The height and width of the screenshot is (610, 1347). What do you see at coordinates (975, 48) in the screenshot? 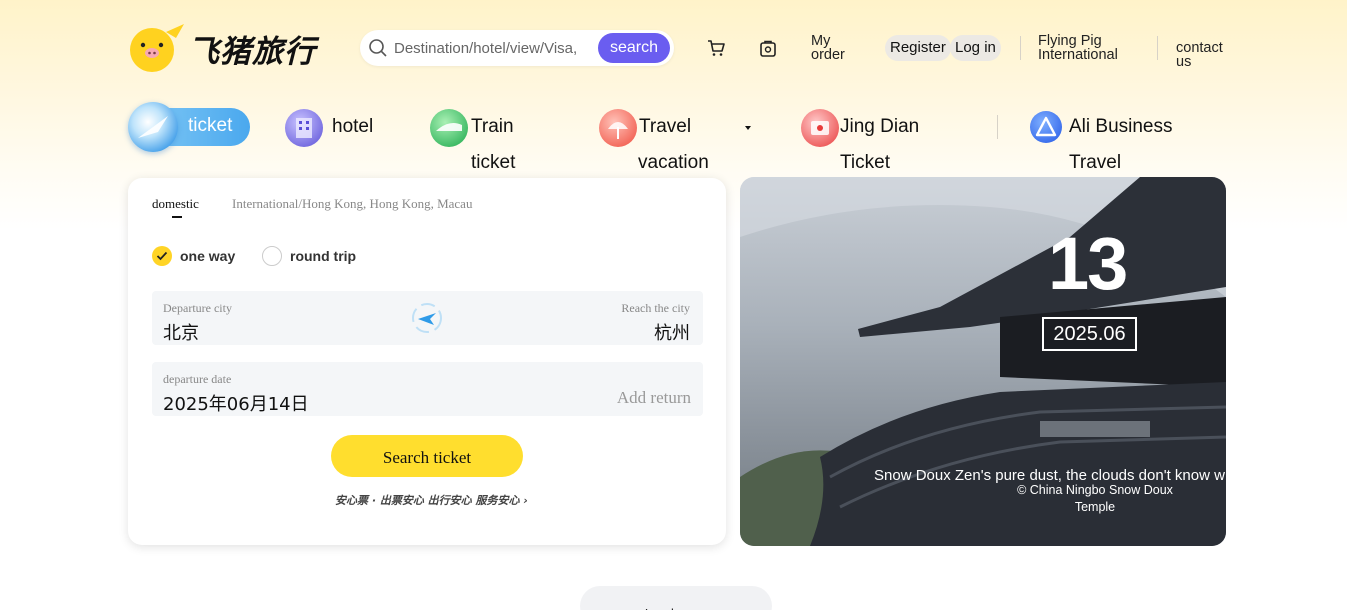
I see `login-button: Log in` at bounding box center [975, 48].